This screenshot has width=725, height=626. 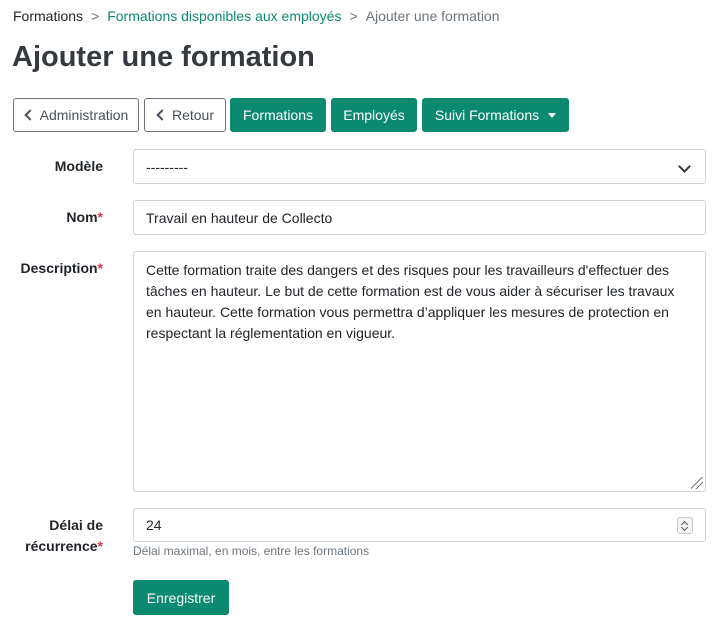 What do you see at coordinates (697, 483) in the screenshot?
I see `resize-handle-icon` at bounding box center [697, 483].